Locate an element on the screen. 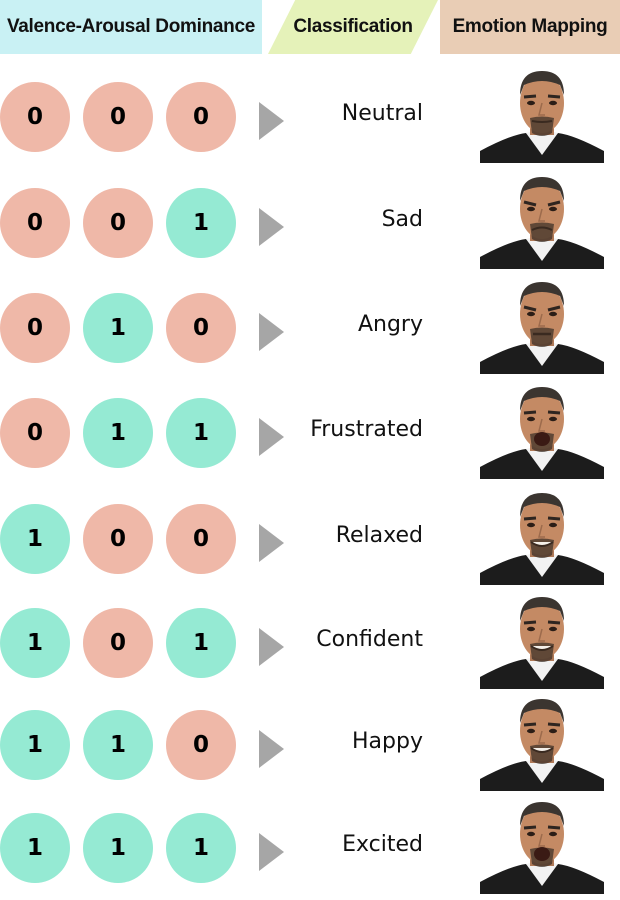 The width and height of the screenshot is (620, 900). header-emotion-mapping: Emotion Mapping is located at coordinates (530, 27).